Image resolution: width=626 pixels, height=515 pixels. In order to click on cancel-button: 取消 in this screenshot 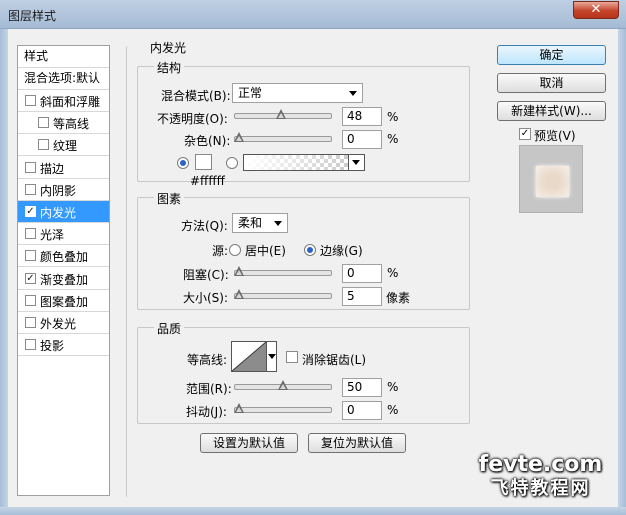, I will do `click(551, 83)`.